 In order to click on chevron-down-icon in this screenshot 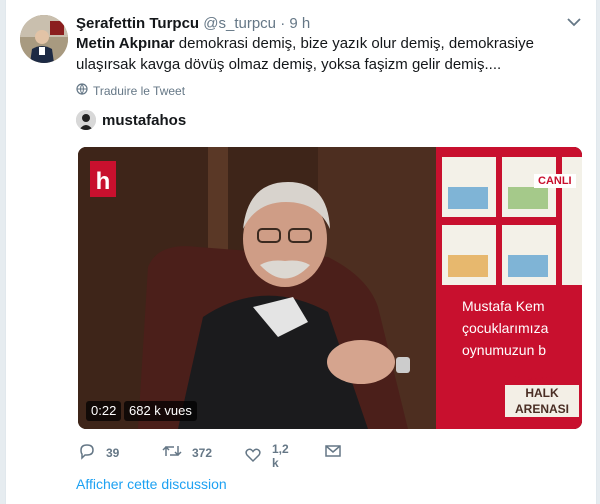, I will do `click(574, 22)`.